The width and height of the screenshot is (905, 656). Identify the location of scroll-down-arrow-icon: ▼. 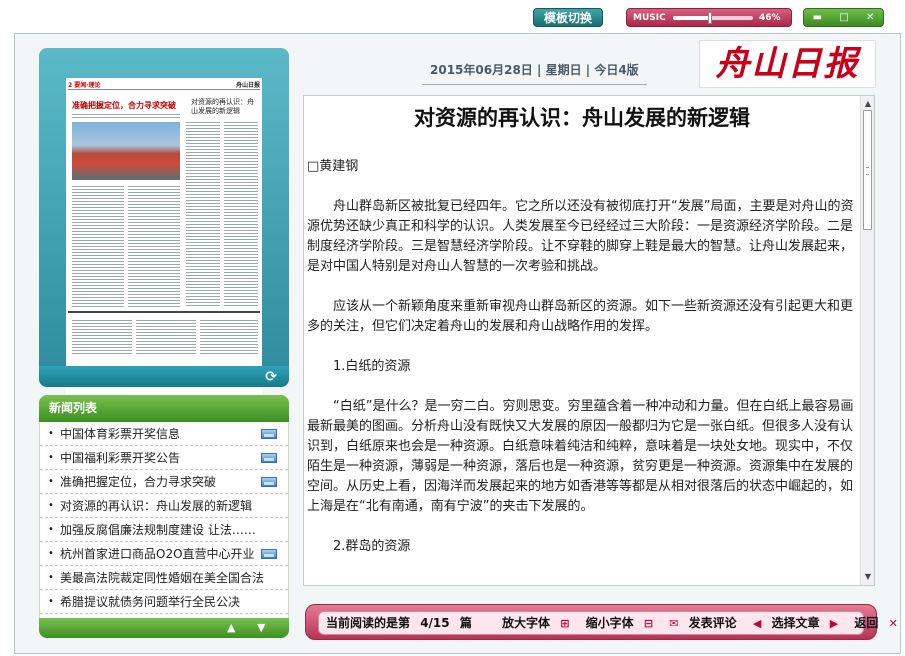
(868, 577).